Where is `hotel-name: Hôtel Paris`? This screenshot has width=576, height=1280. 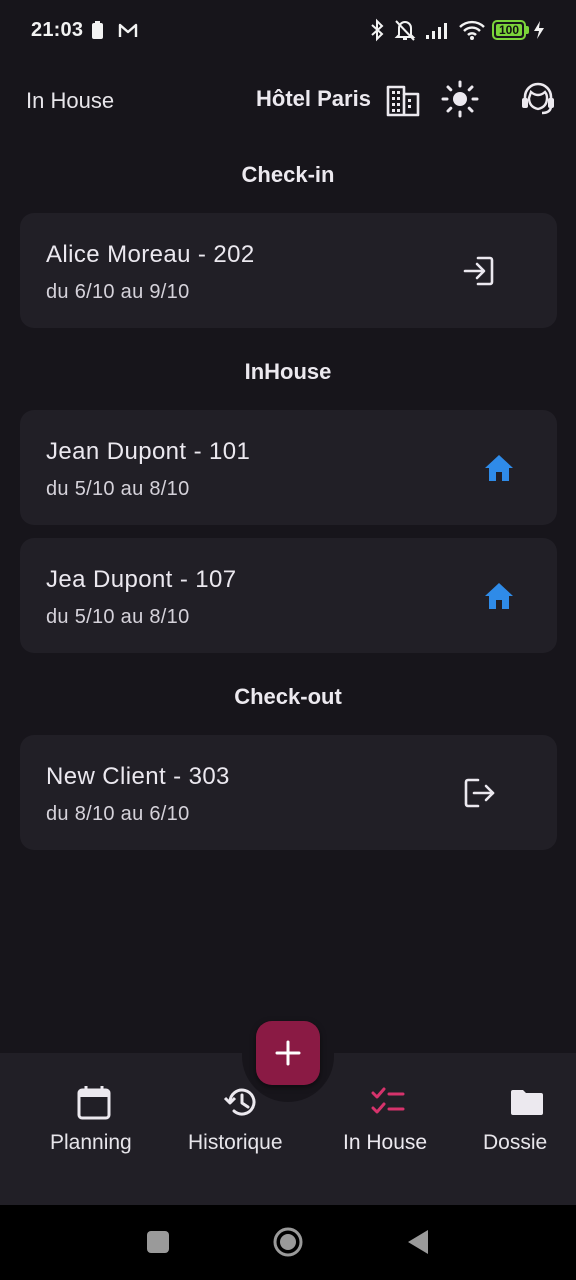
hotel-name: Hôtel Paris is located at coordinates (313, 99).